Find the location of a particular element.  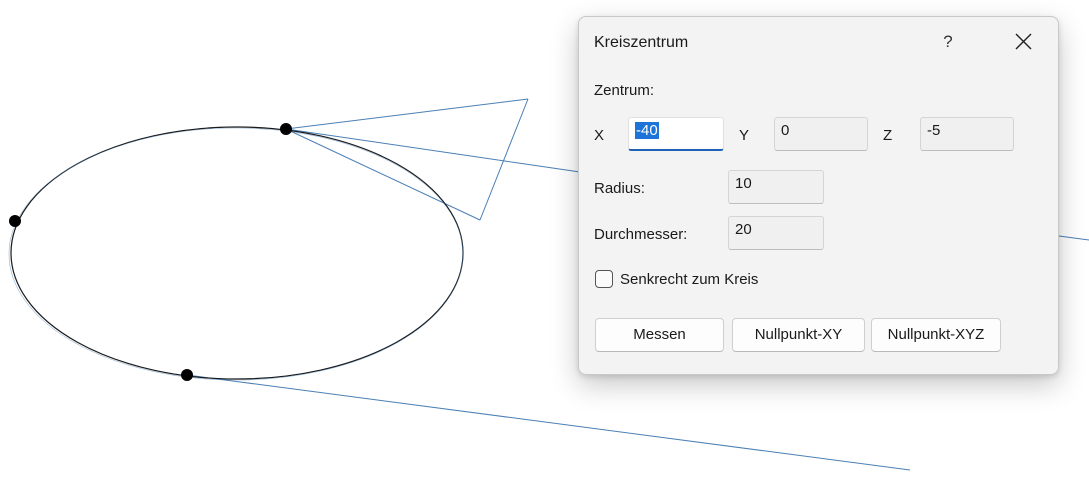

z-input-value: -5 is located at coordinates (934, 130).